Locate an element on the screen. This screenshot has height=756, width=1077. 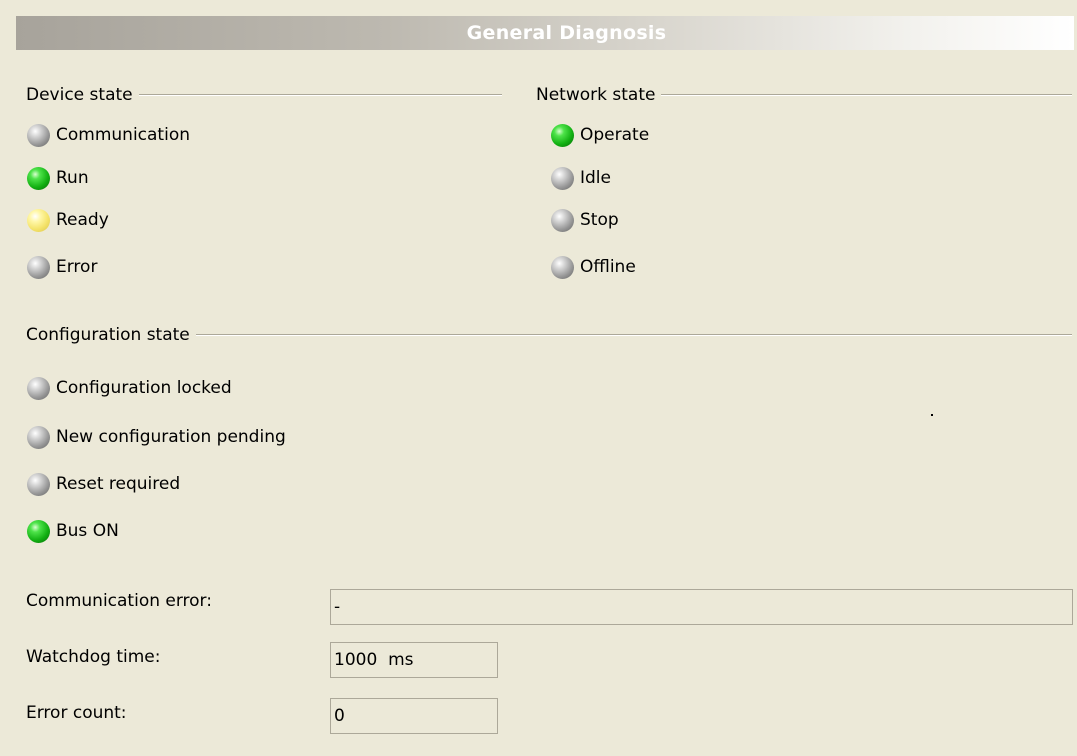
page-title: General Diagnosis is located at coordinates (566, 33).